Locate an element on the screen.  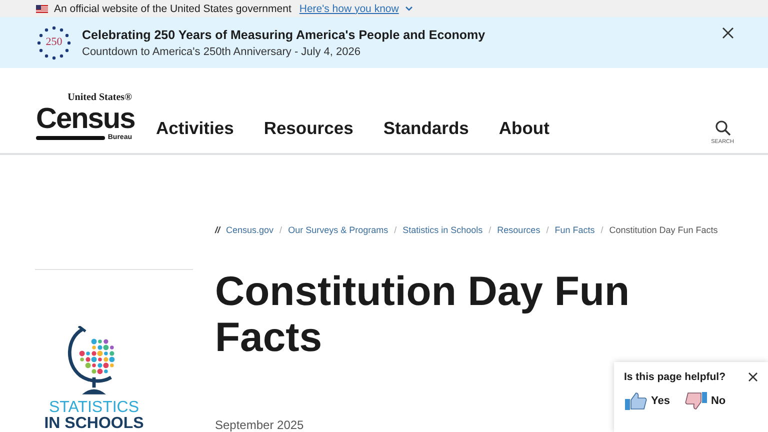
banner-text: An official website of the United States government is located at coordinates (173, 8).